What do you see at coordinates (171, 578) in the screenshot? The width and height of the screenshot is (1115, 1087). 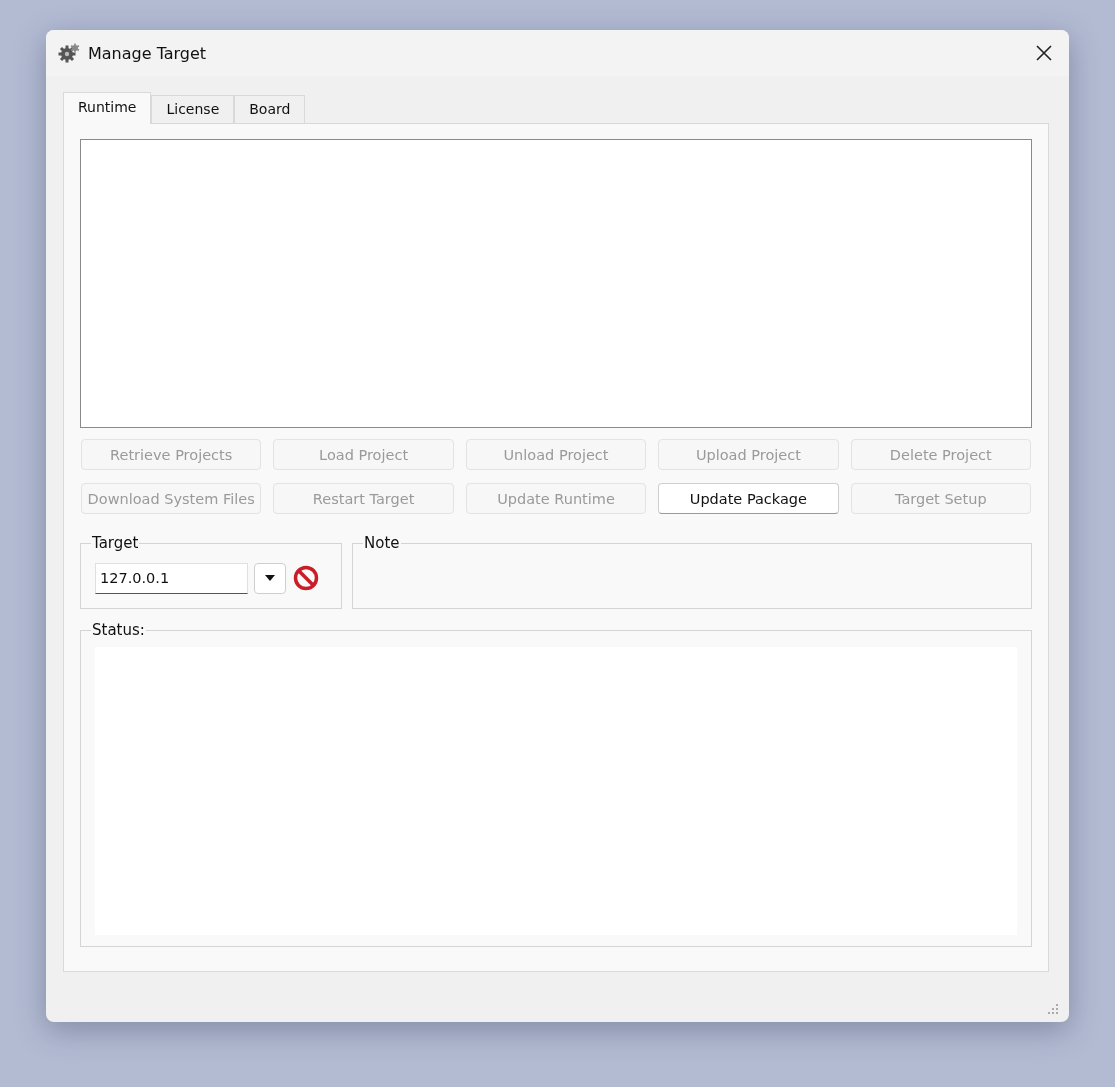 I see `target-address-field: 127.0.0.1` at bounding box center [171, 578].